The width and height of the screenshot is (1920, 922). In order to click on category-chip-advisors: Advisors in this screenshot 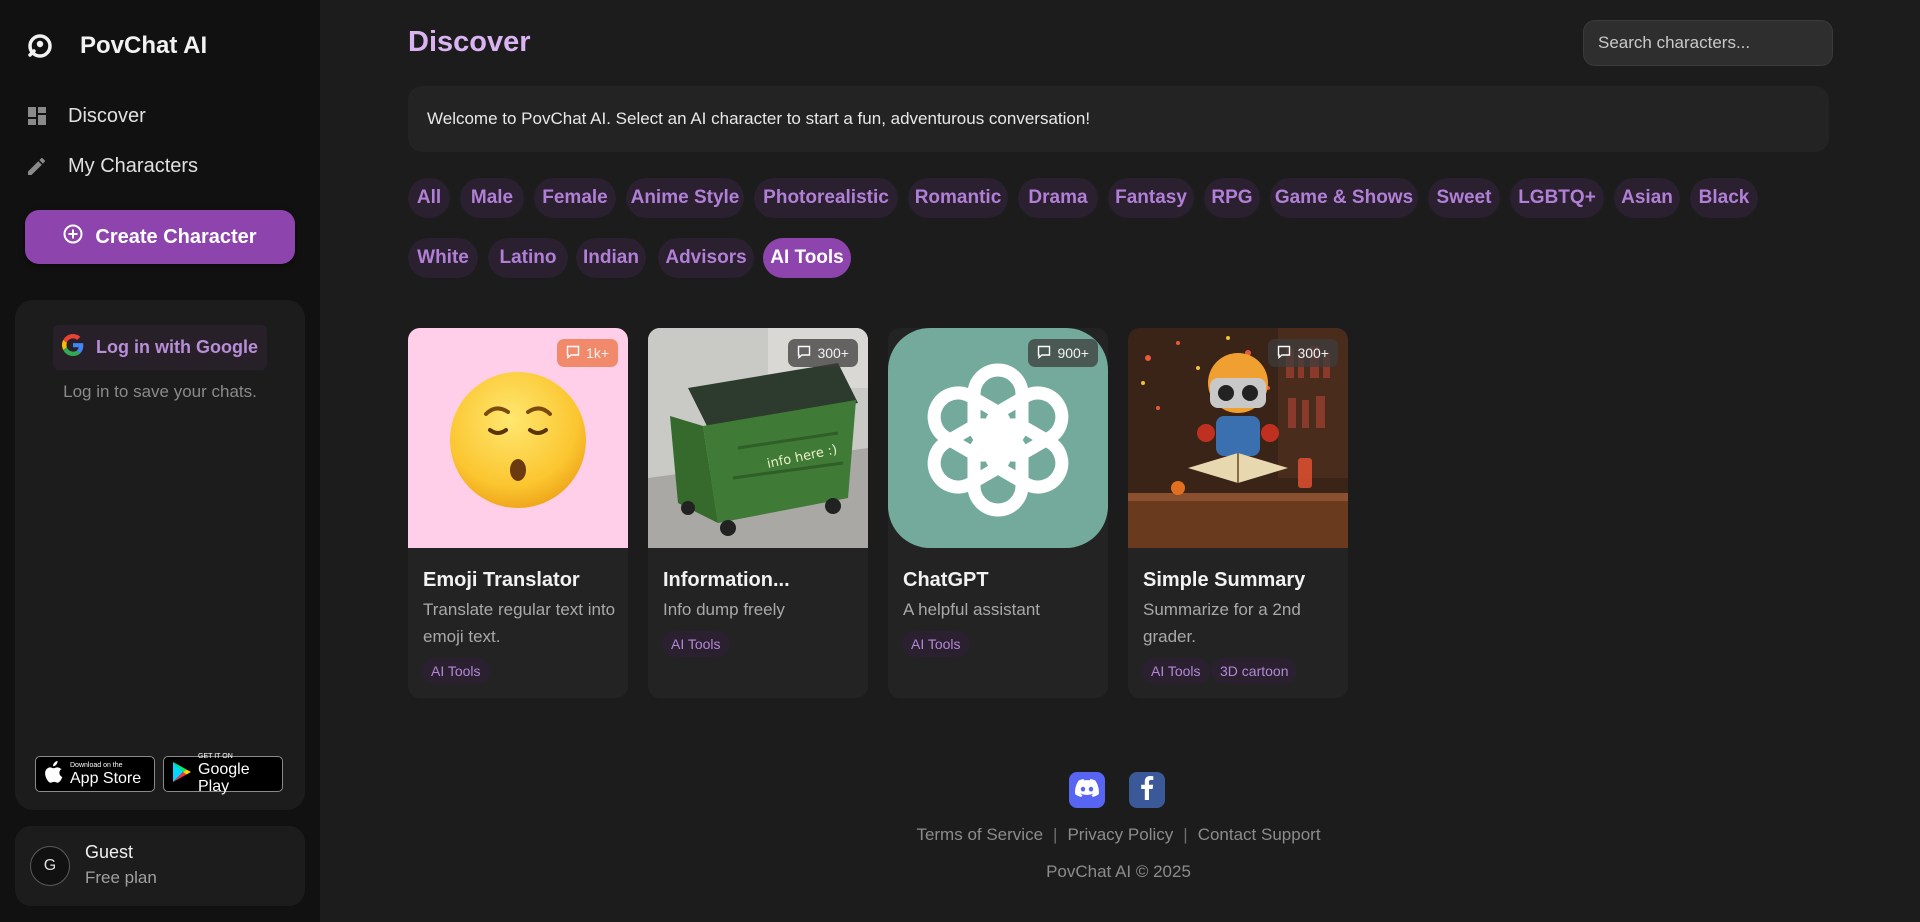, I will do `click(706, 258)`.